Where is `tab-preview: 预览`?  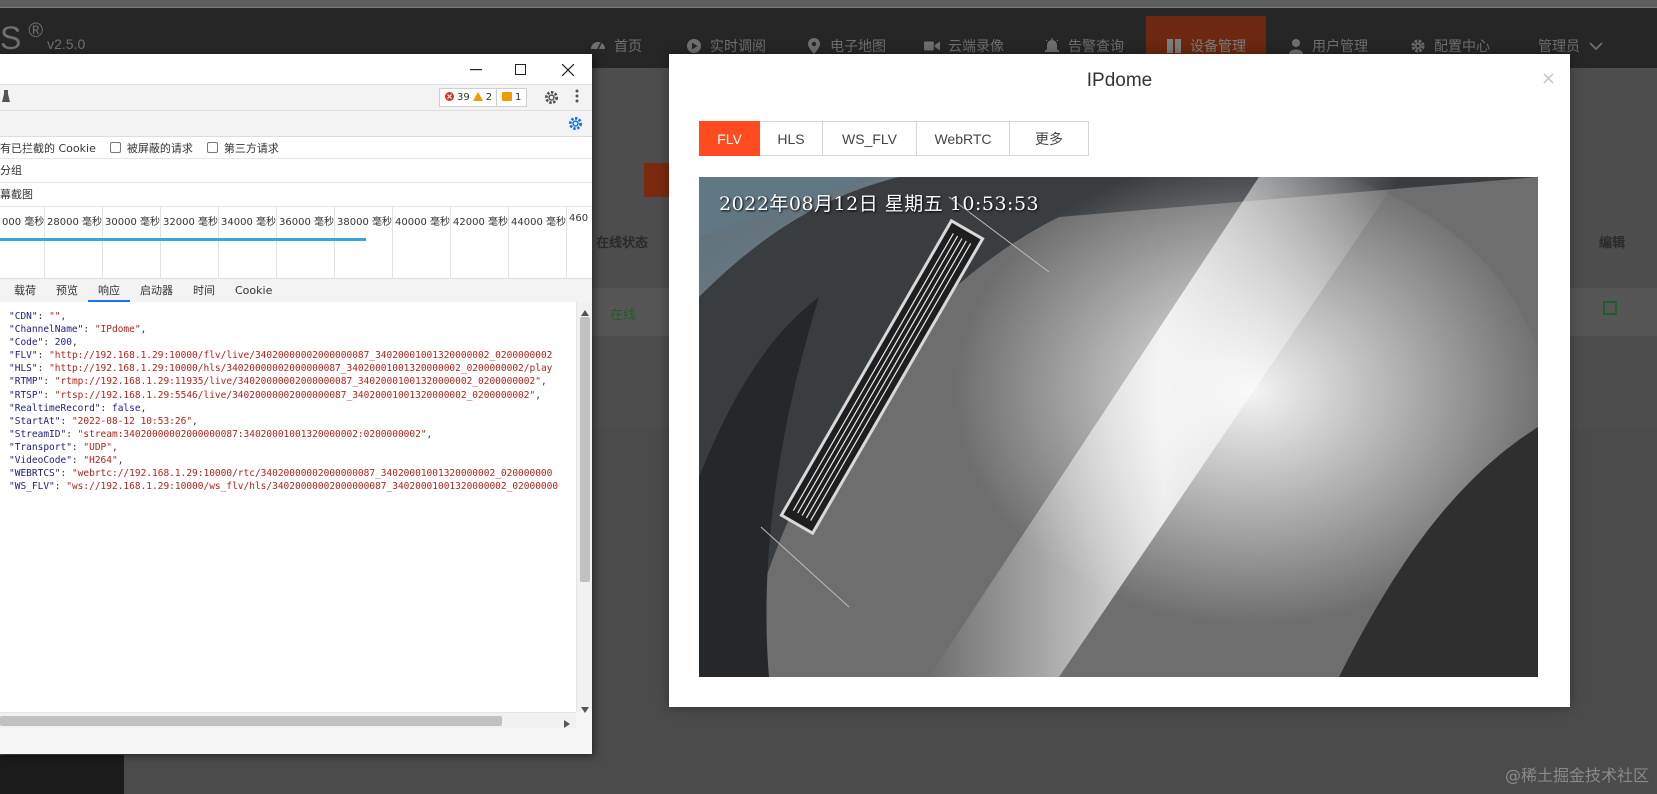
tab-preview: 预览 is located at coordinates (67, 290).